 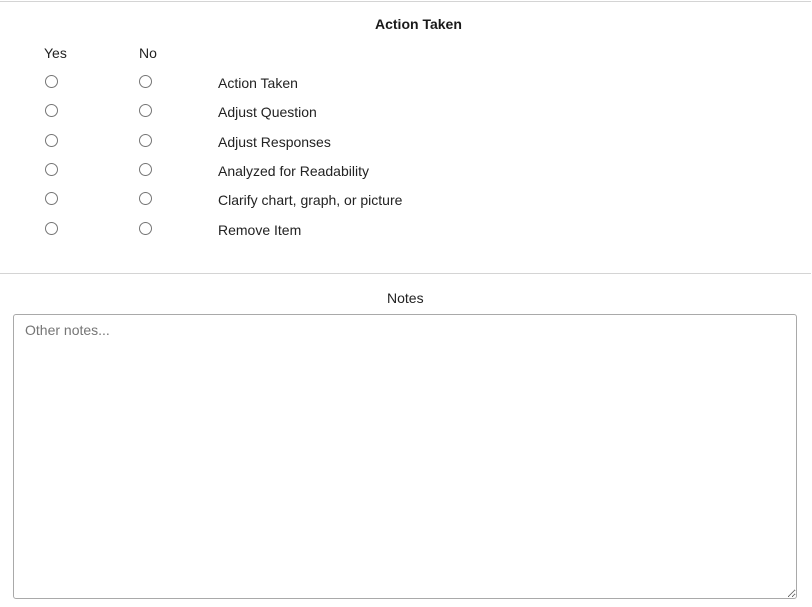 I want to click on remove-item-no-radio, so click(x=145, y=228).